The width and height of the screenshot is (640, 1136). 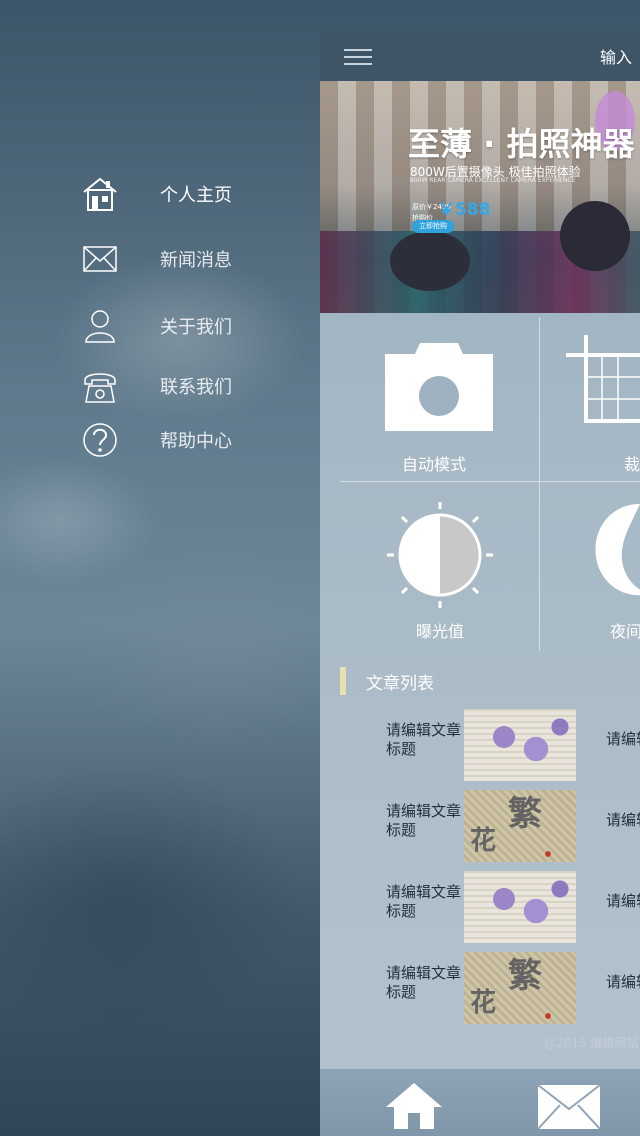 I want to click on article-section-header: 文章列表, so click(x=387, y=681).